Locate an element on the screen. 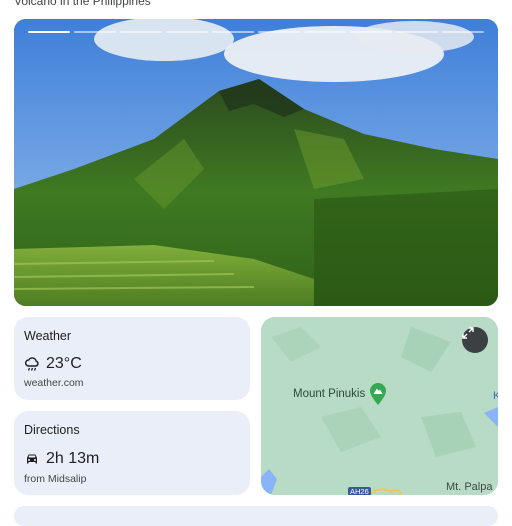 This screenshot has height=526, width=512. temperature-text: 23°C is located at coordinates (64, 363).